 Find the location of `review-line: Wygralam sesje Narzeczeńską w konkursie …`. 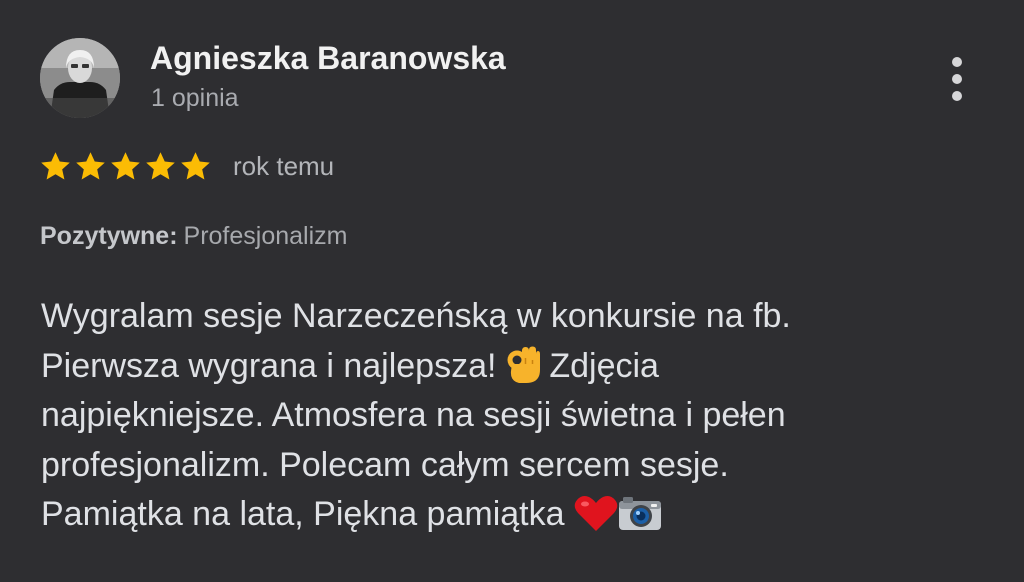

review-line: Wygralam sesje Narzeczeńską w konkursie … is located at coordinates (521, 317).